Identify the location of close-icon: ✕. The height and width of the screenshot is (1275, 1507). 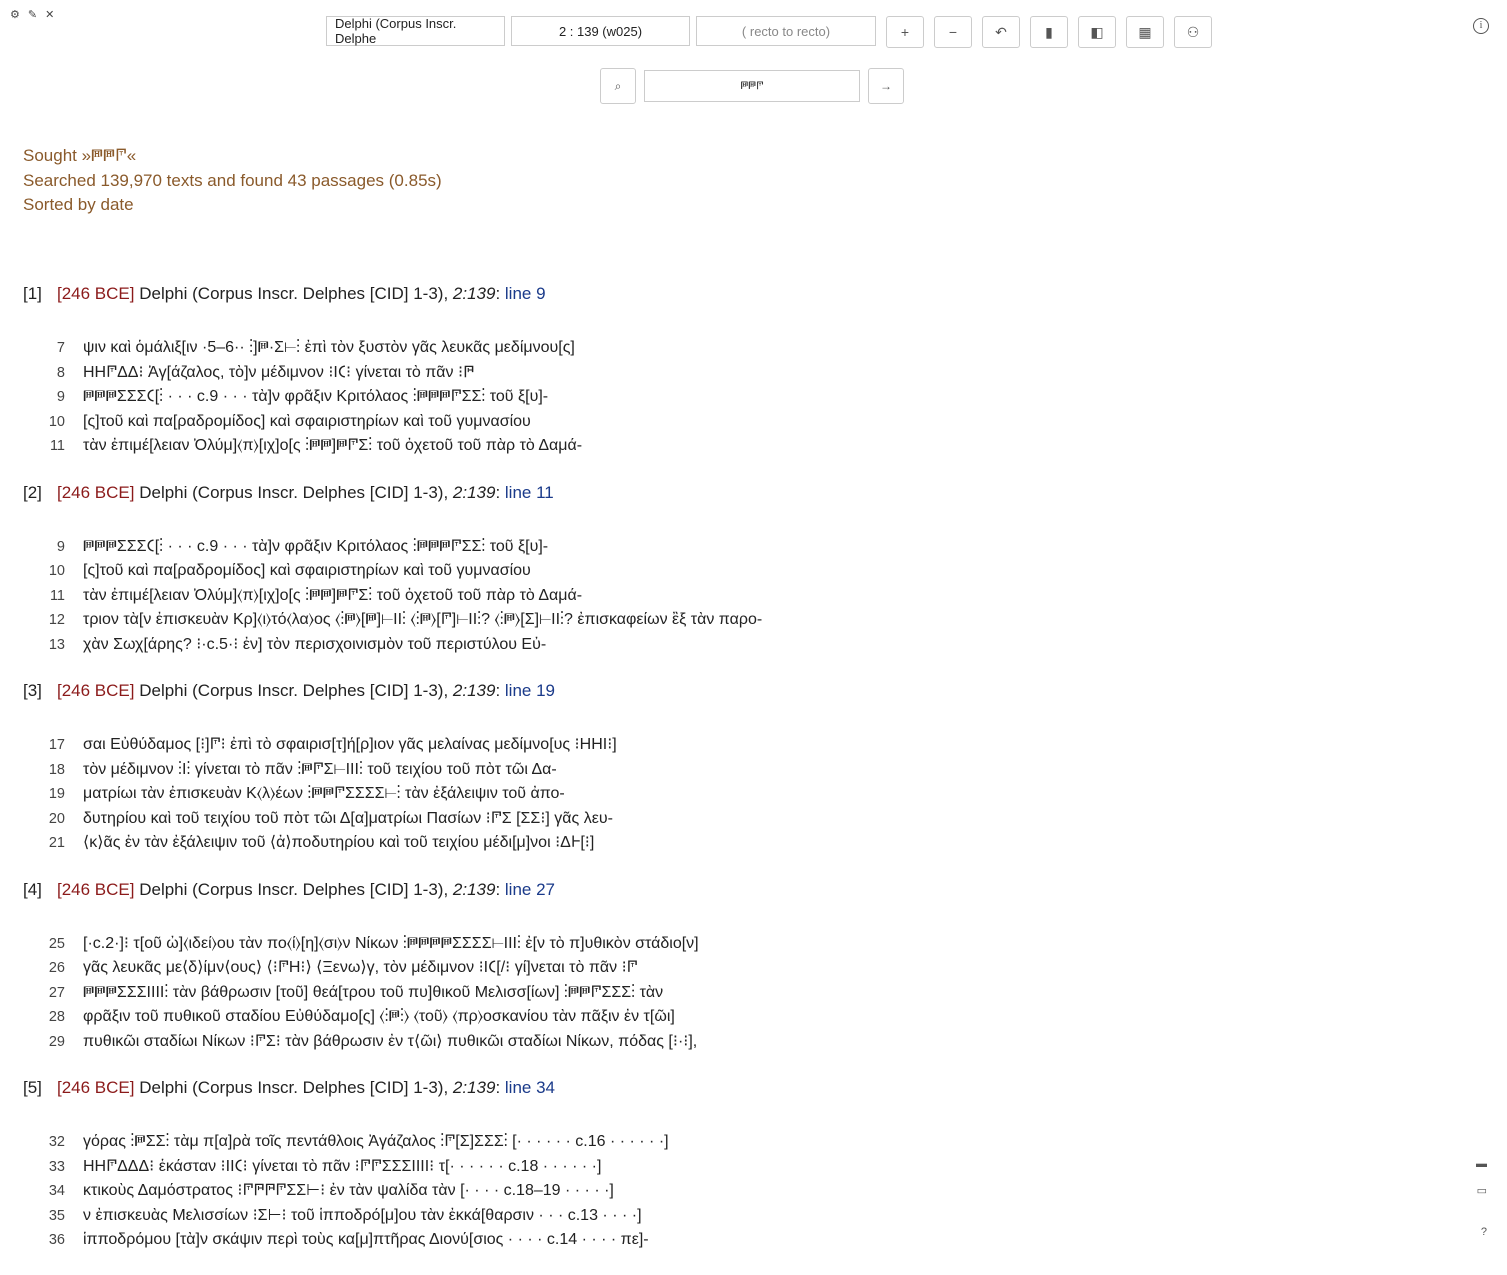
(49, 15).